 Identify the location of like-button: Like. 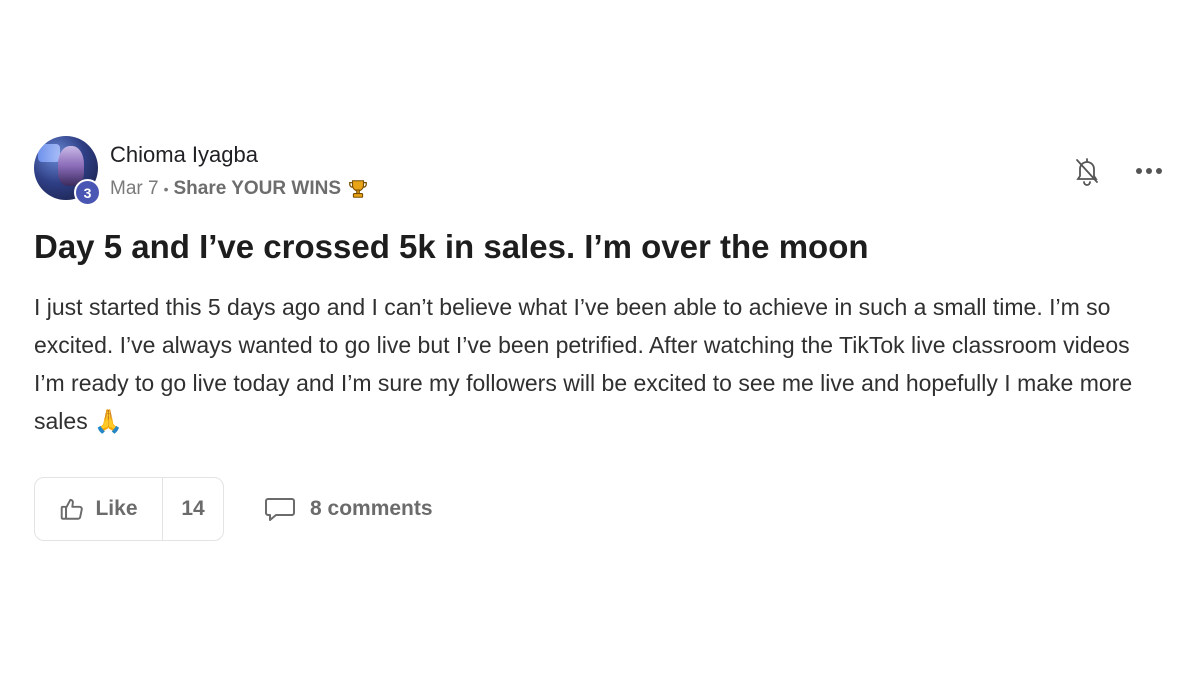
(99, 509).